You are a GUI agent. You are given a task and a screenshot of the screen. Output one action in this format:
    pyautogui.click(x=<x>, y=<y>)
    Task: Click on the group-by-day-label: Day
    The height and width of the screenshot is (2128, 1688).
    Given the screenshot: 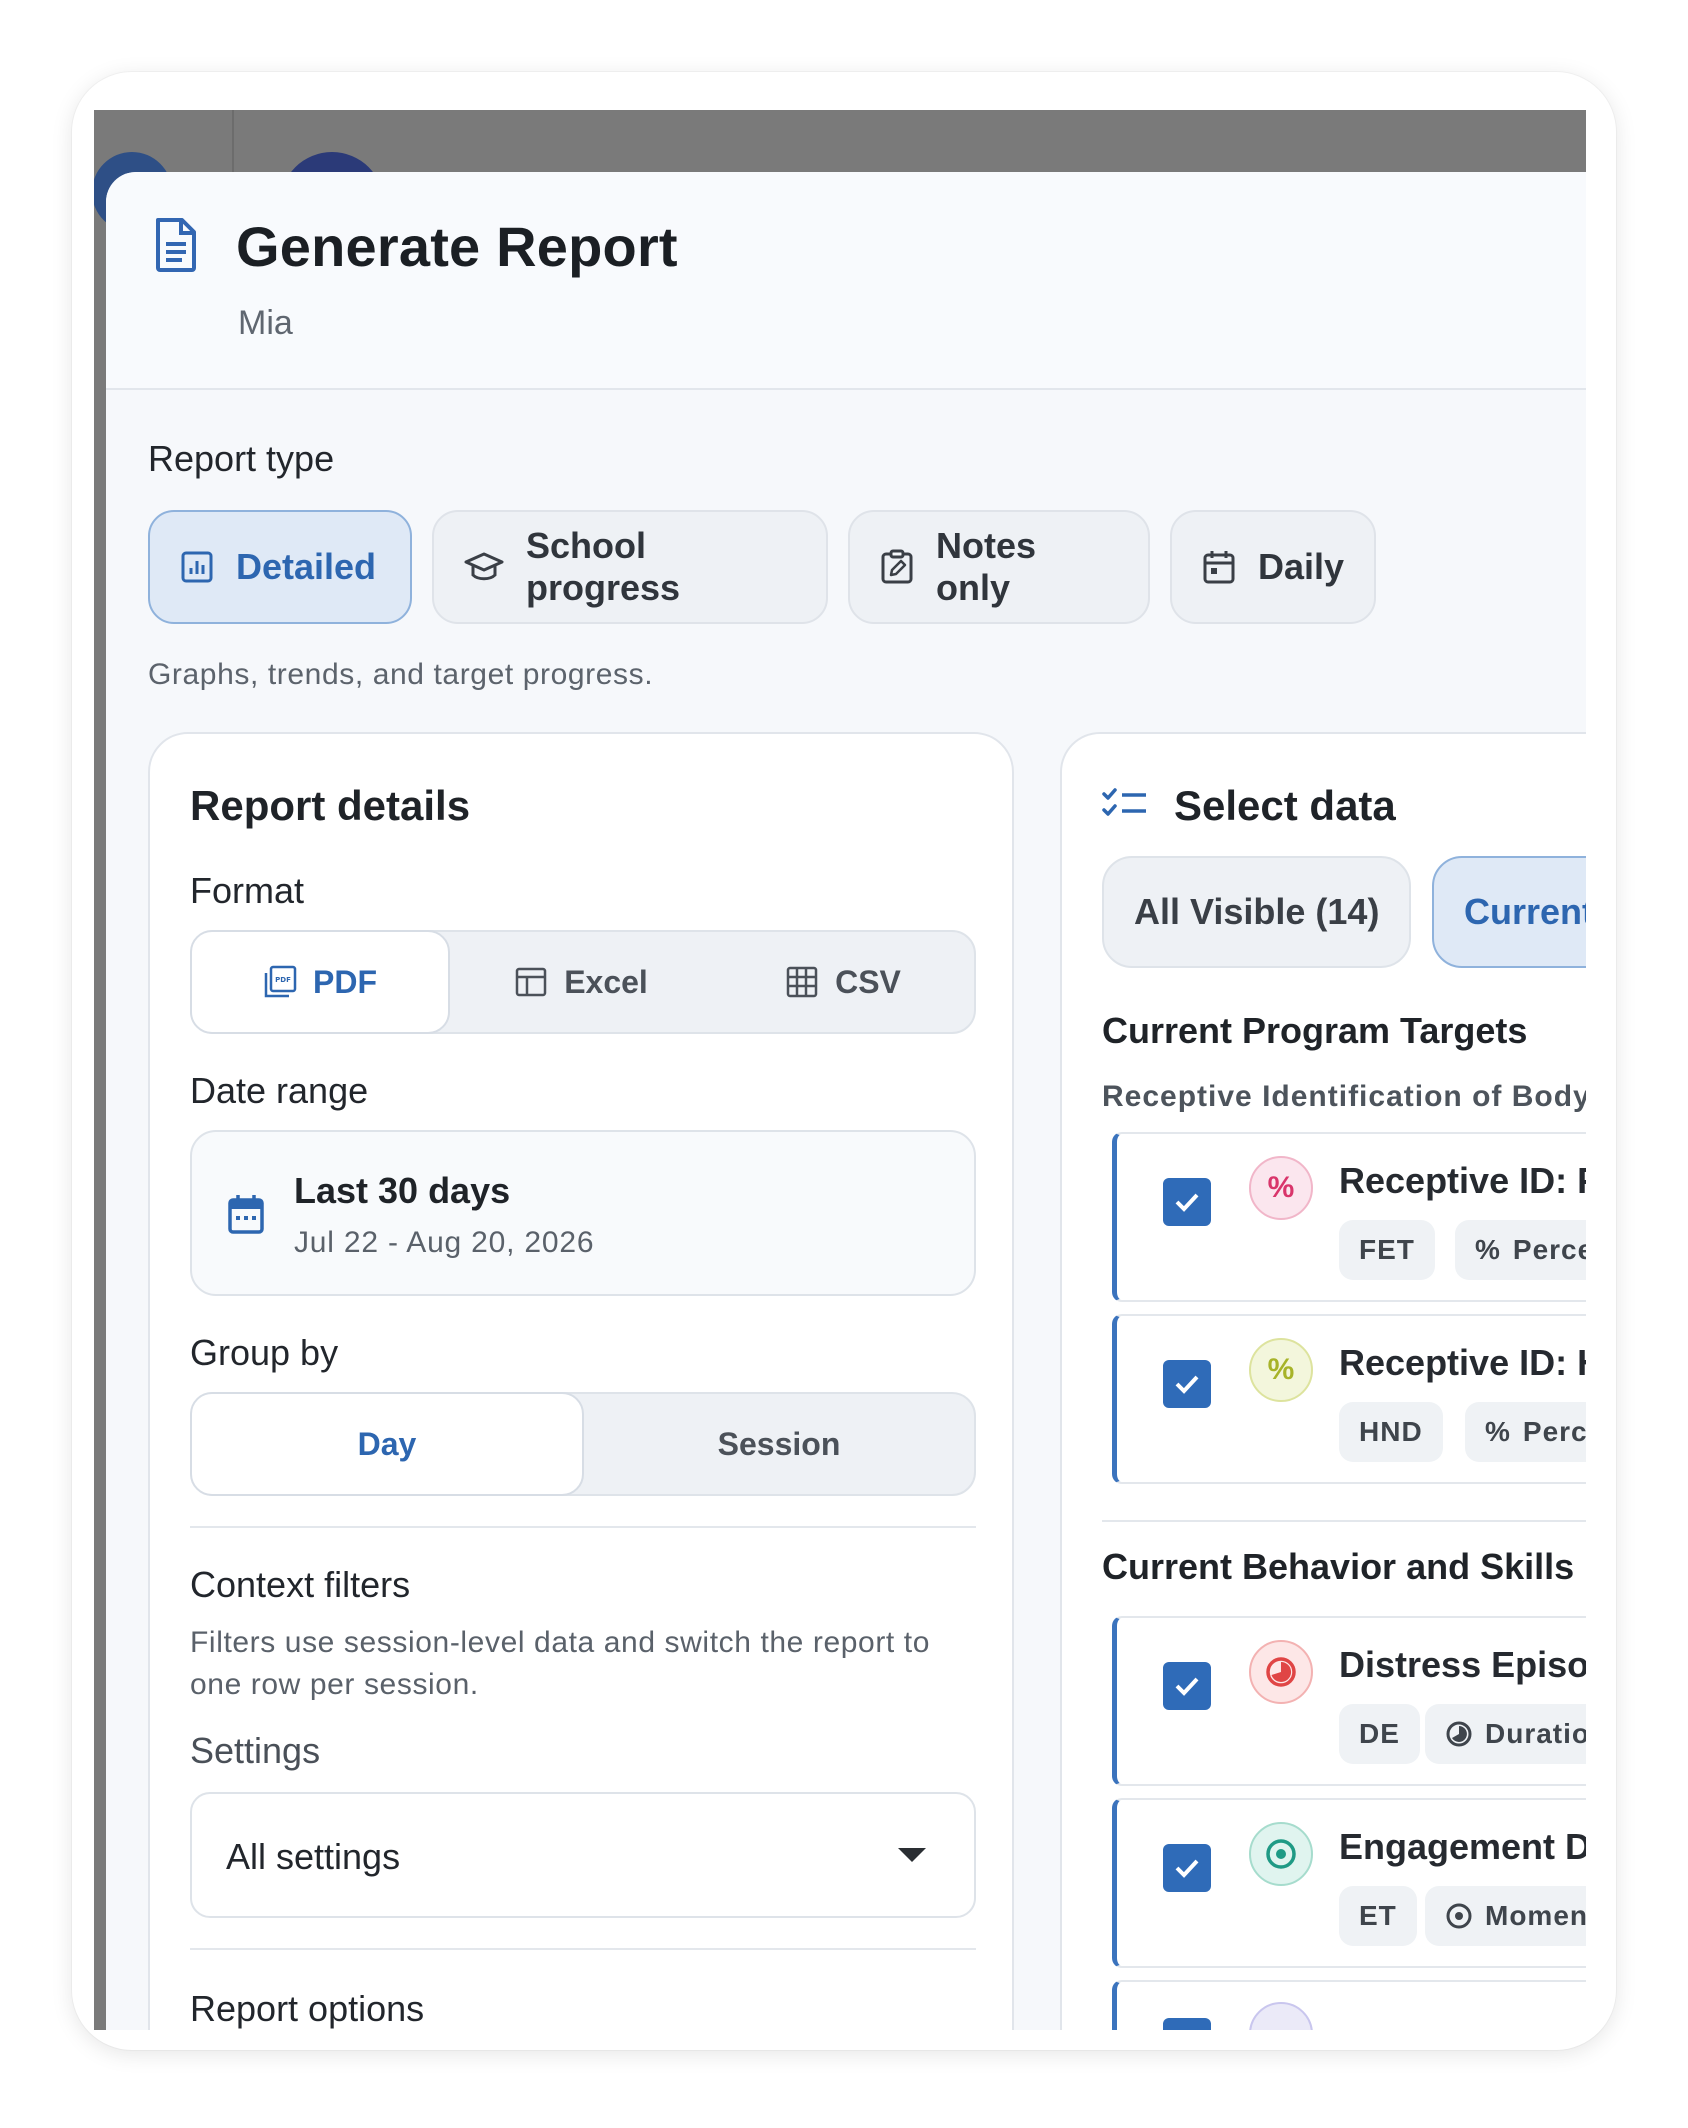 What is the action you would take?
    pyautogui.click(x=387, y=1443)
    